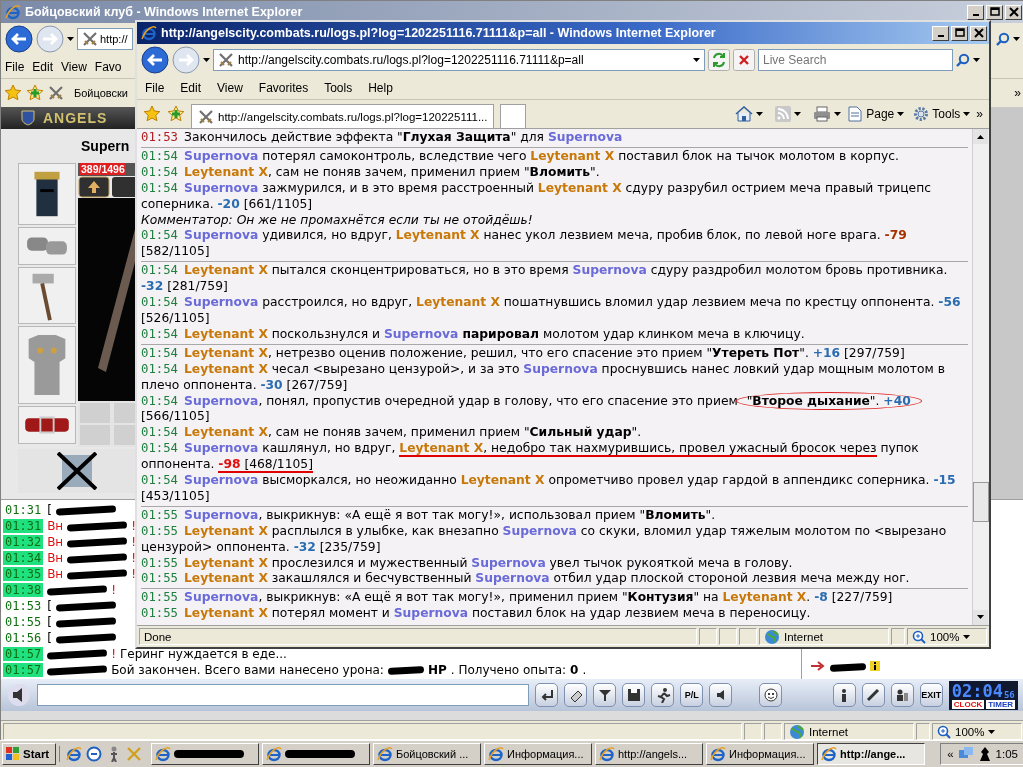 The width and height of the screenshot is (1023, 767). Describe the element at coordinates (380, 87) in the screenshot. I see `menu-item: Help` at that location.